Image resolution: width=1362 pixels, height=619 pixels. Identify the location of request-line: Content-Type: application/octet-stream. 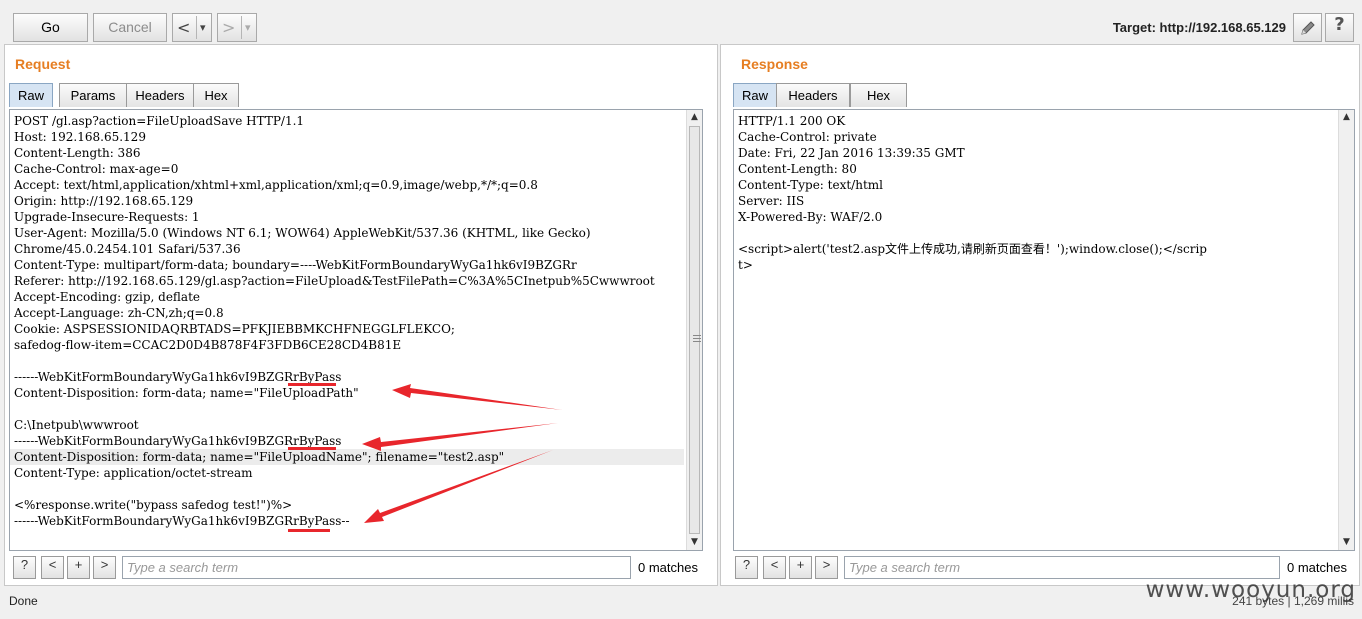
(133, 473).